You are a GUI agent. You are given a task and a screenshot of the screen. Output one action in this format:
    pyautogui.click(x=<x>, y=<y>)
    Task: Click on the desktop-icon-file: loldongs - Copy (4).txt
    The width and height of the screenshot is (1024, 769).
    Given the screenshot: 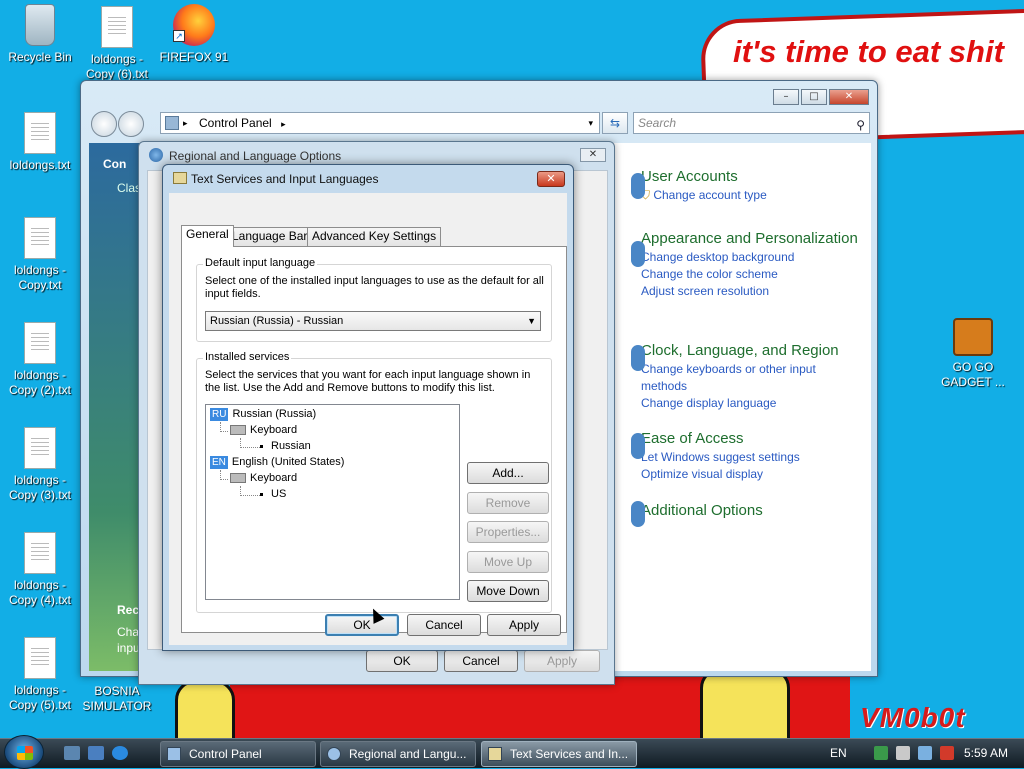 What is the action you would take?
    pyautogui.click(x=40, y=570)
    